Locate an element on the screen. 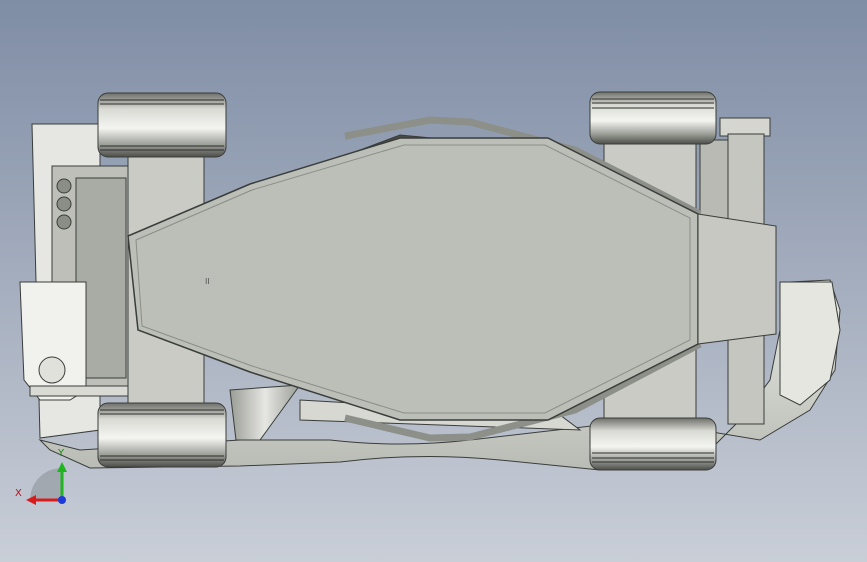  rear-diffuser is located at coordinates (737, 279).